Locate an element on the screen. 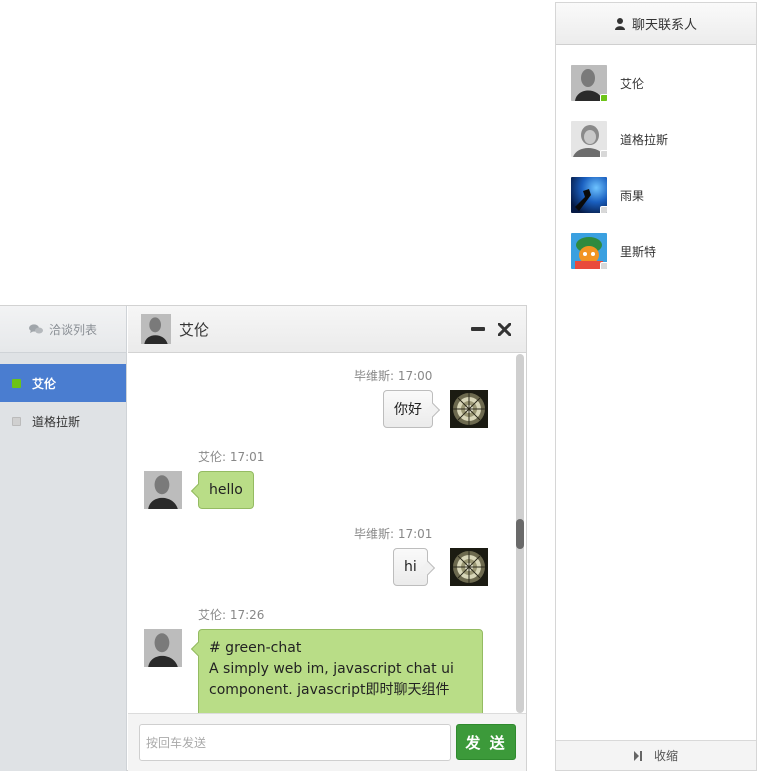 The height and width of the screenshot is (771, 757). message-text-line: A simply web im, javascript chat ui is located at coordinates (331, 669).